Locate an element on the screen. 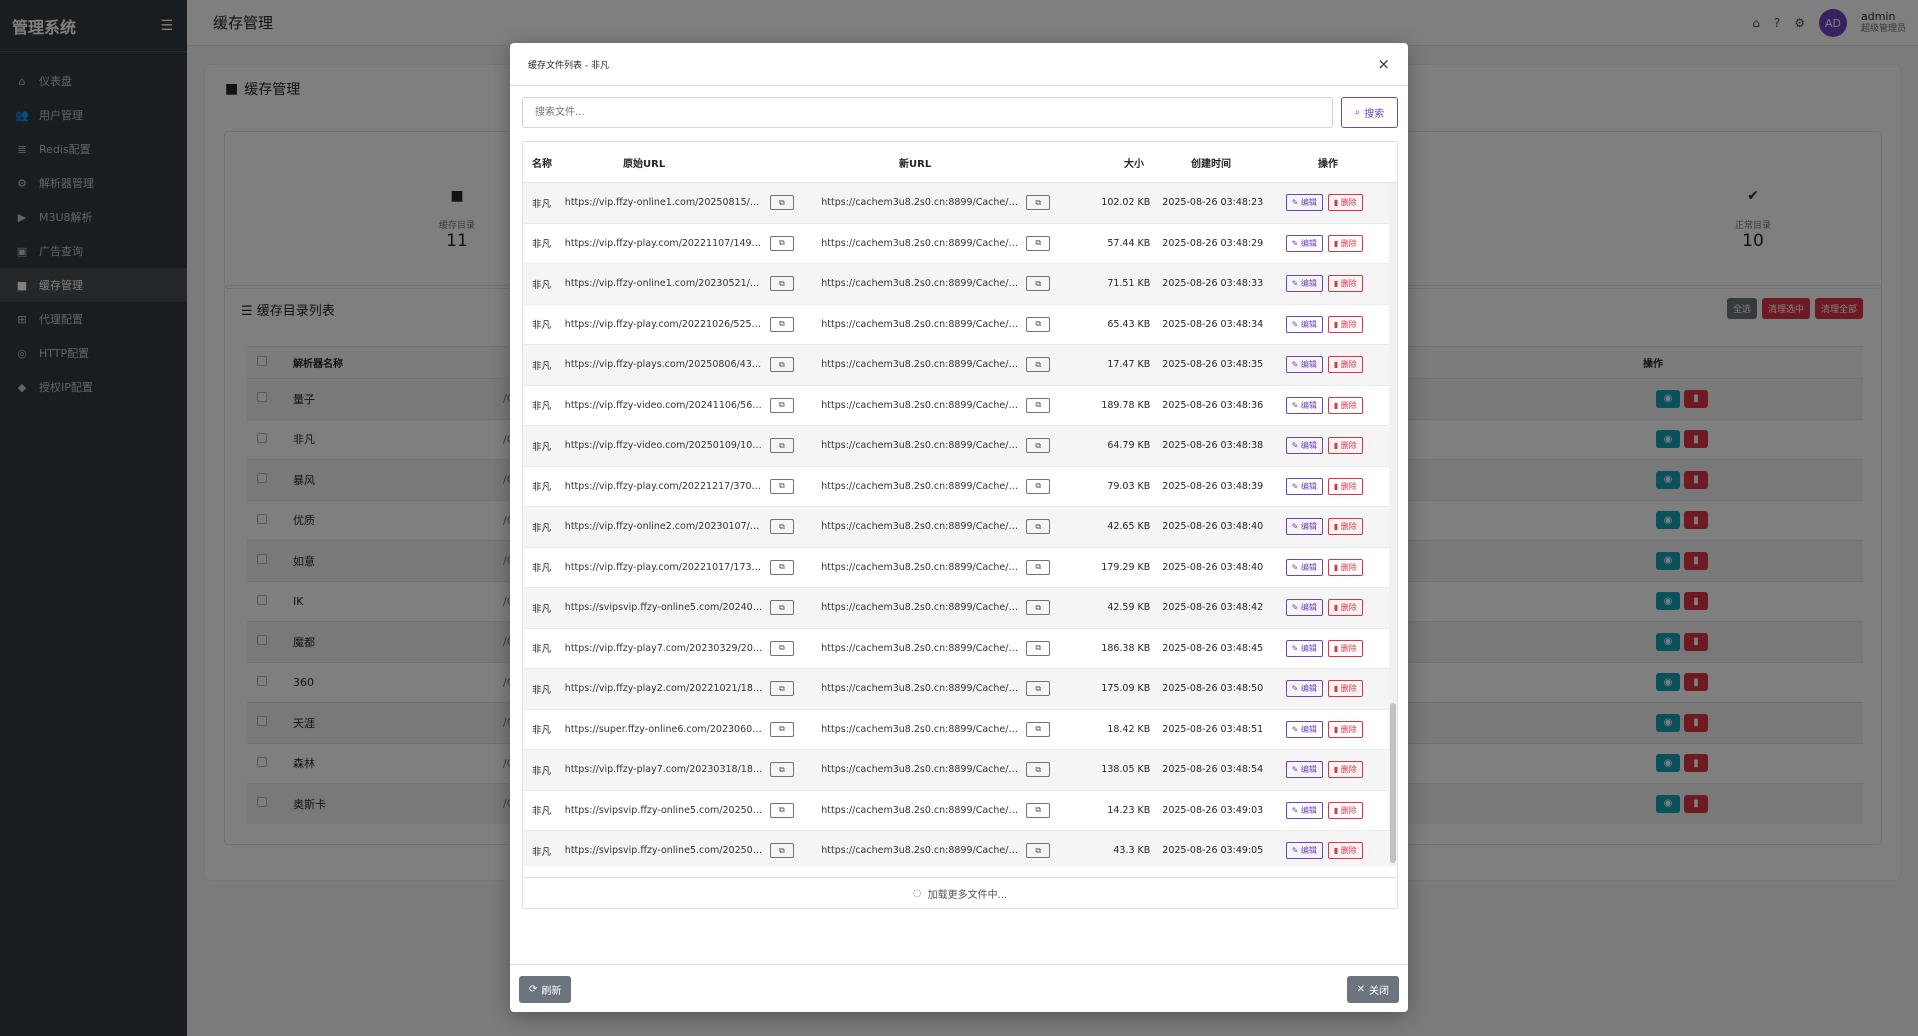  close-button: ✕ 关闭 is located at coordinates (1372, 989).